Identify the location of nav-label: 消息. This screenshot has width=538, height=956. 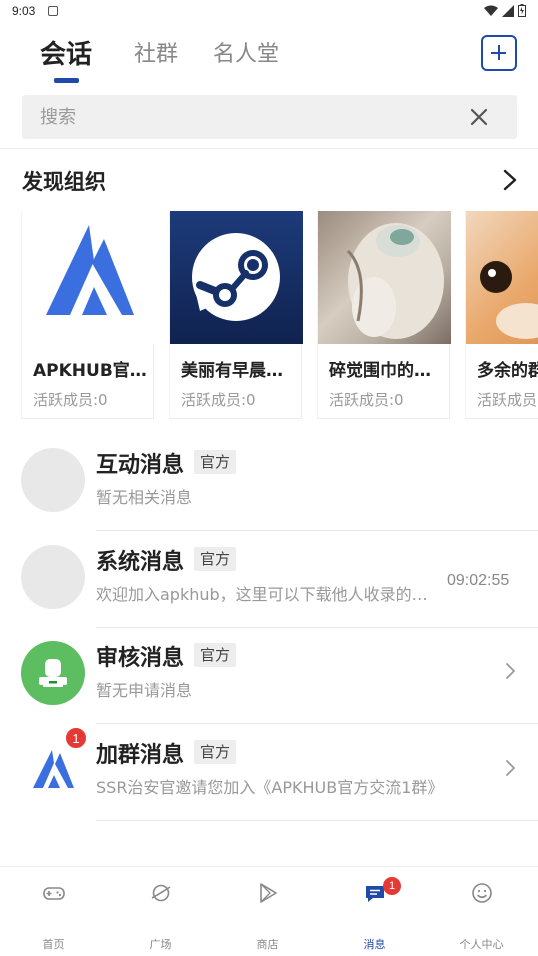
(374, 944).